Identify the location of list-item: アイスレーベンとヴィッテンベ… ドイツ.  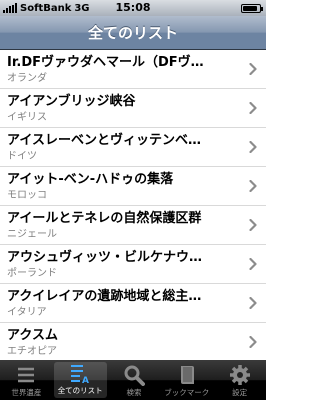
(133, 147).